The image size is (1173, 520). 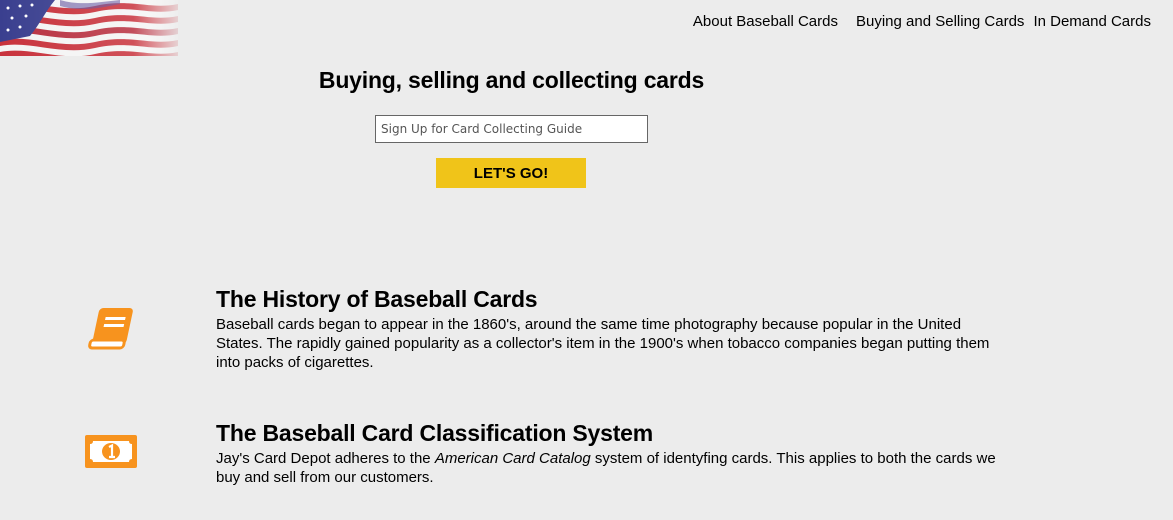 What do you see at coordinates (940, 21) in the screenshot?
I see `nav-buying-and-selling-cards: Buying and Selling Cards` at bounding box center [940, 21].